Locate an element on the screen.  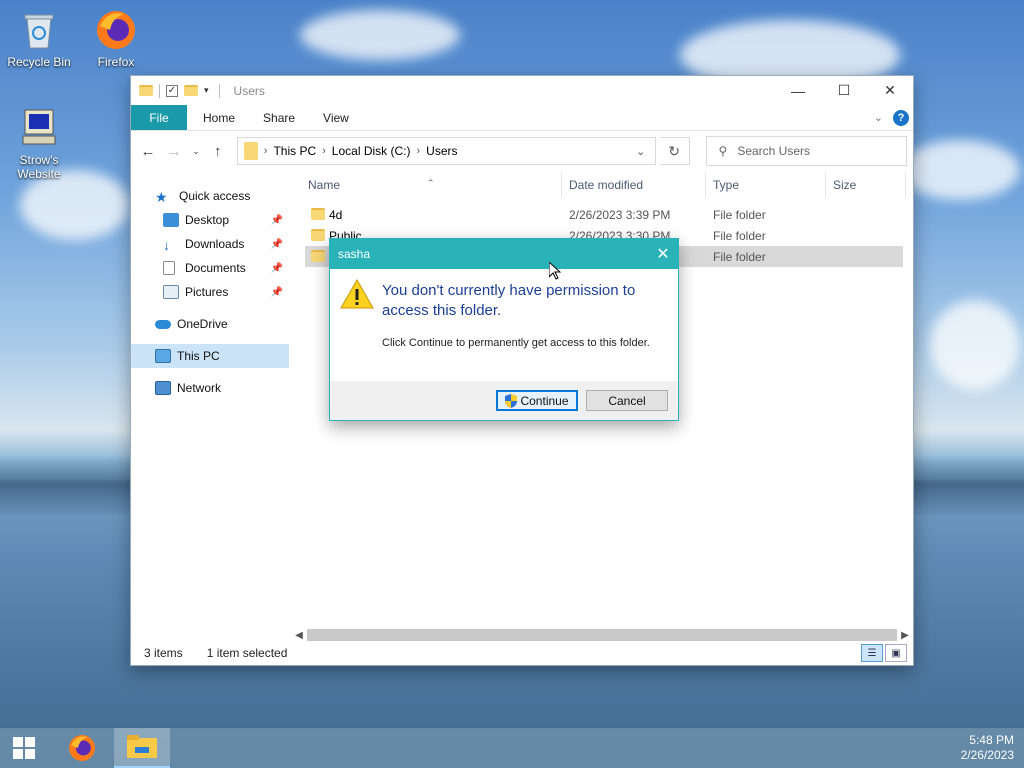
taskbar-firefox is located at coordinates (82, 748).